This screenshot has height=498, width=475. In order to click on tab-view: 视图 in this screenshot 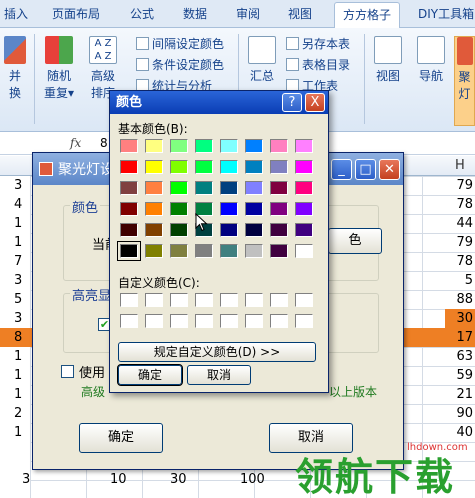, I will do `click(300, 13)`.